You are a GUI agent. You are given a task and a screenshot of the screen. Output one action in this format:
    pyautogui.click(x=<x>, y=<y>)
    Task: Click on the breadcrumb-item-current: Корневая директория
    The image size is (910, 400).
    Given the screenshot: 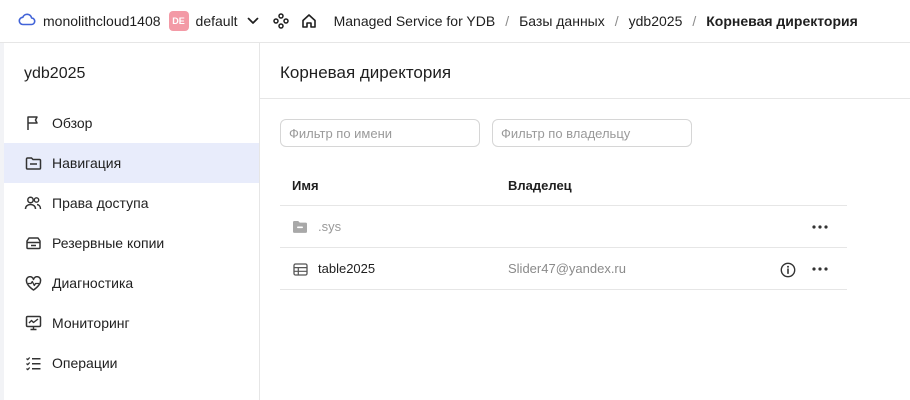 What is the action you would take?
    pyautogui.click(x=782, y=21)
    